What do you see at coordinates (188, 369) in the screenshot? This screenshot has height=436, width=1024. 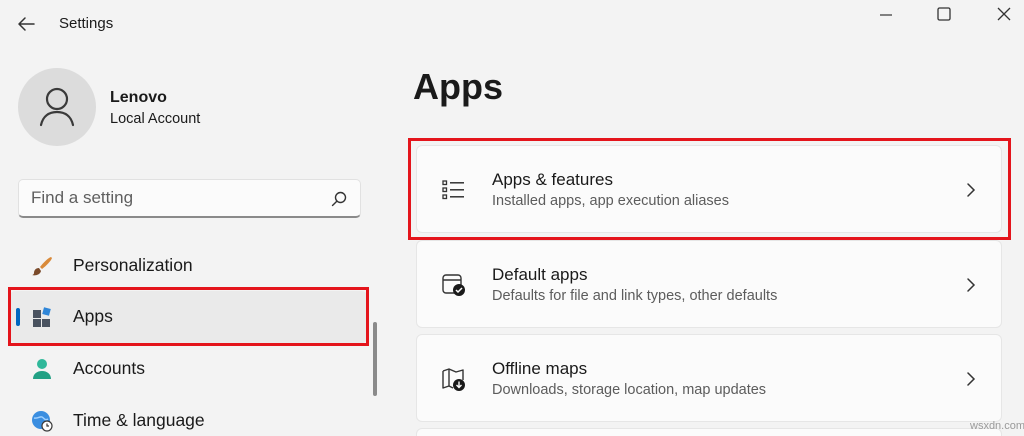 I see `sidebar-item-accounts: Accounts` at bounding box center [188, 369].